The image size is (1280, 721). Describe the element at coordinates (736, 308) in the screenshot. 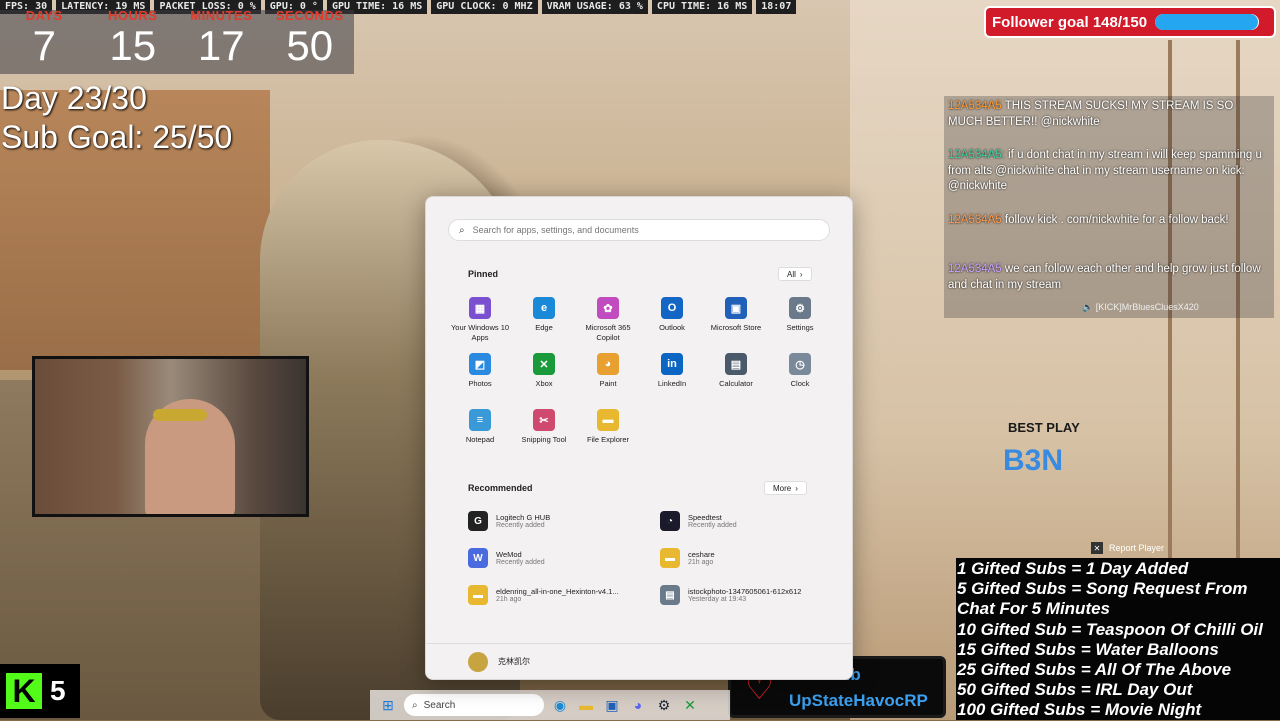

I see `app-icon: ▣` at that location.